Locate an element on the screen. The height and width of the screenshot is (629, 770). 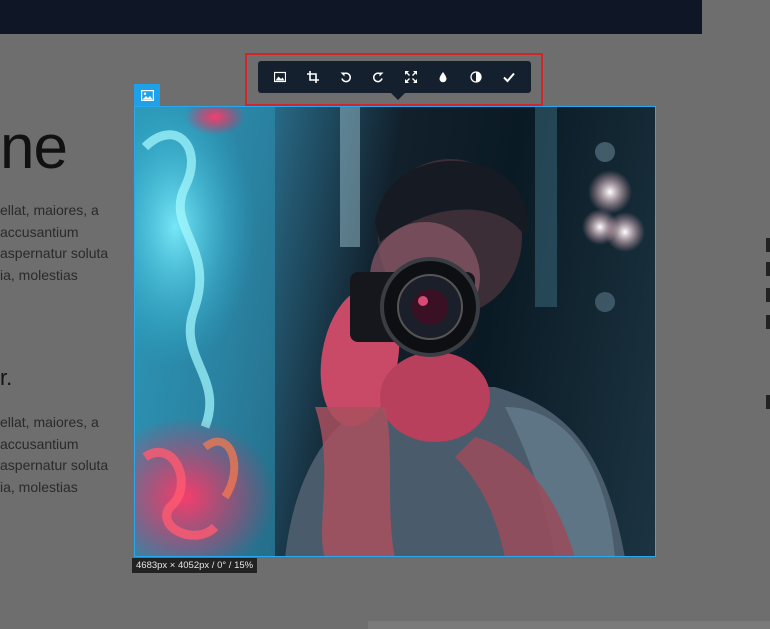
crop-icon is located at coordinates (312, 77).